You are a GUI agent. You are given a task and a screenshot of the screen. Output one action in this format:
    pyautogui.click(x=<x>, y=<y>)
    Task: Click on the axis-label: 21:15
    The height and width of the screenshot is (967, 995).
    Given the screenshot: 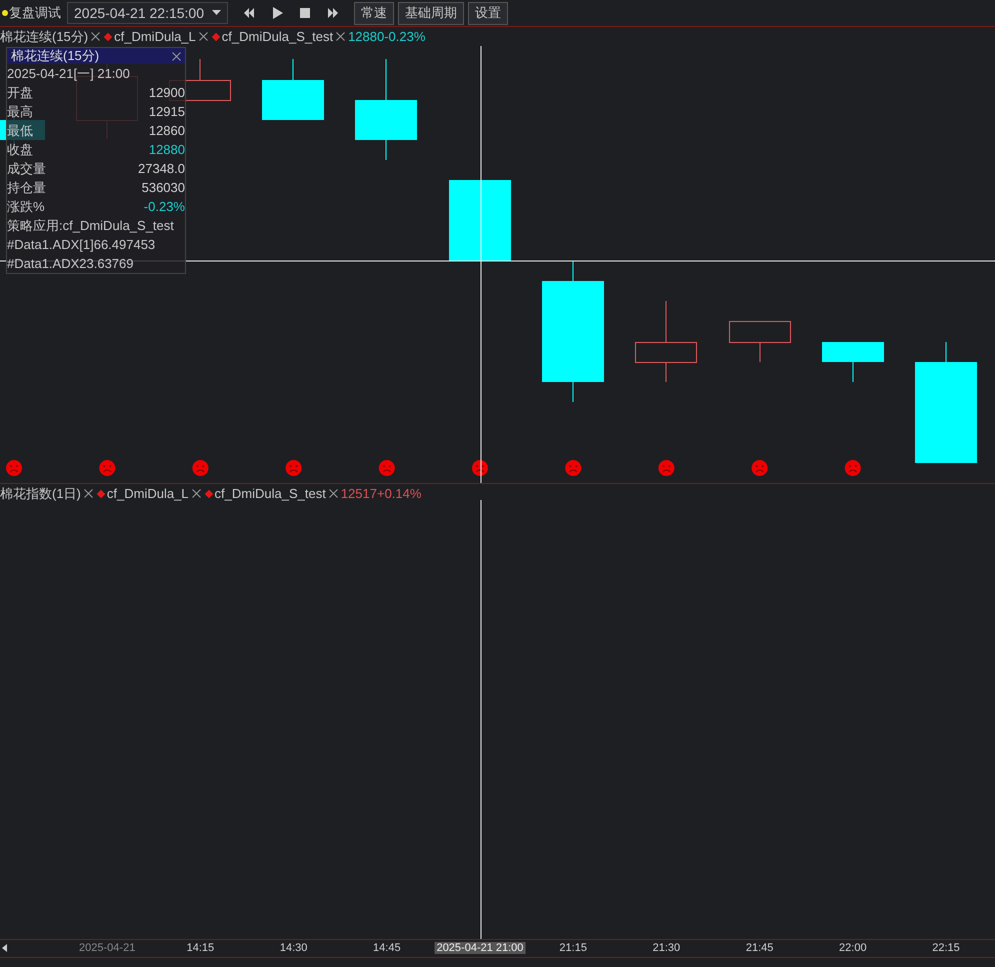 What is the action you would take?
    pyautogui.click(x=573, y=948)
    